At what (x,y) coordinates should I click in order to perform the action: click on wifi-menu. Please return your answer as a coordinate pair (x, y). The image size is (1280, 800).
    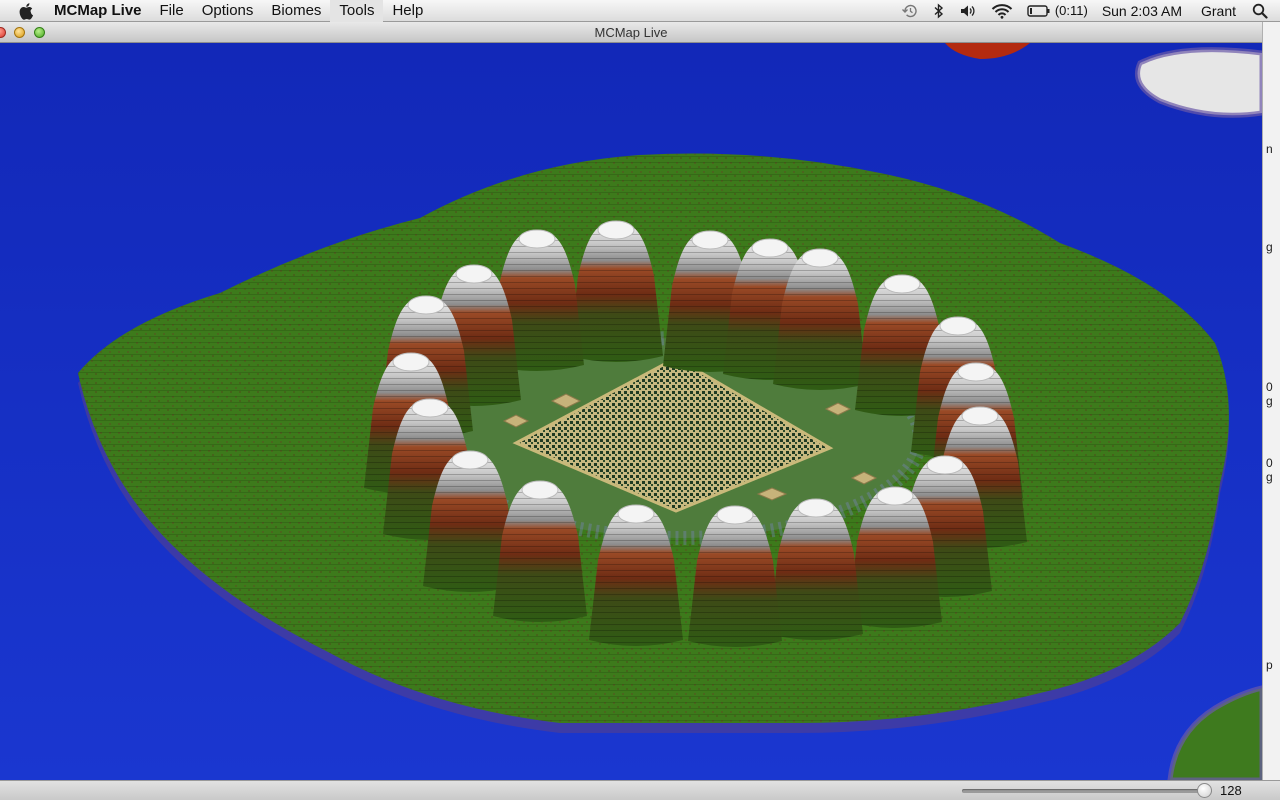
    Looking at the image, I should click on (1002, 11).